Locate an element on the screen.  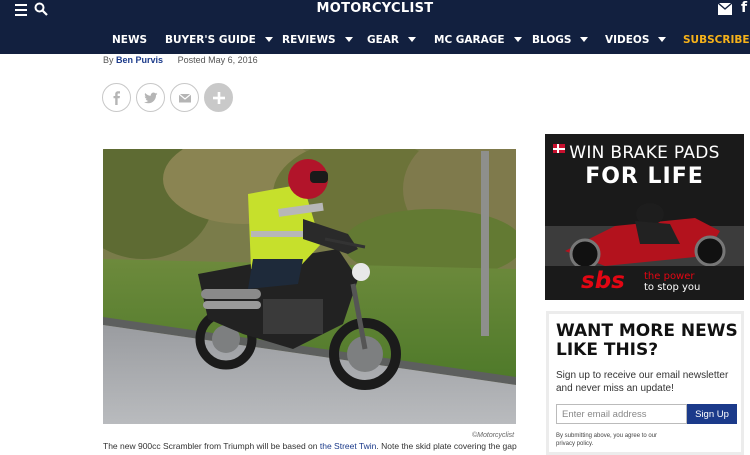
ad-brand-logo: sbs is located at coordinates (603, 281).